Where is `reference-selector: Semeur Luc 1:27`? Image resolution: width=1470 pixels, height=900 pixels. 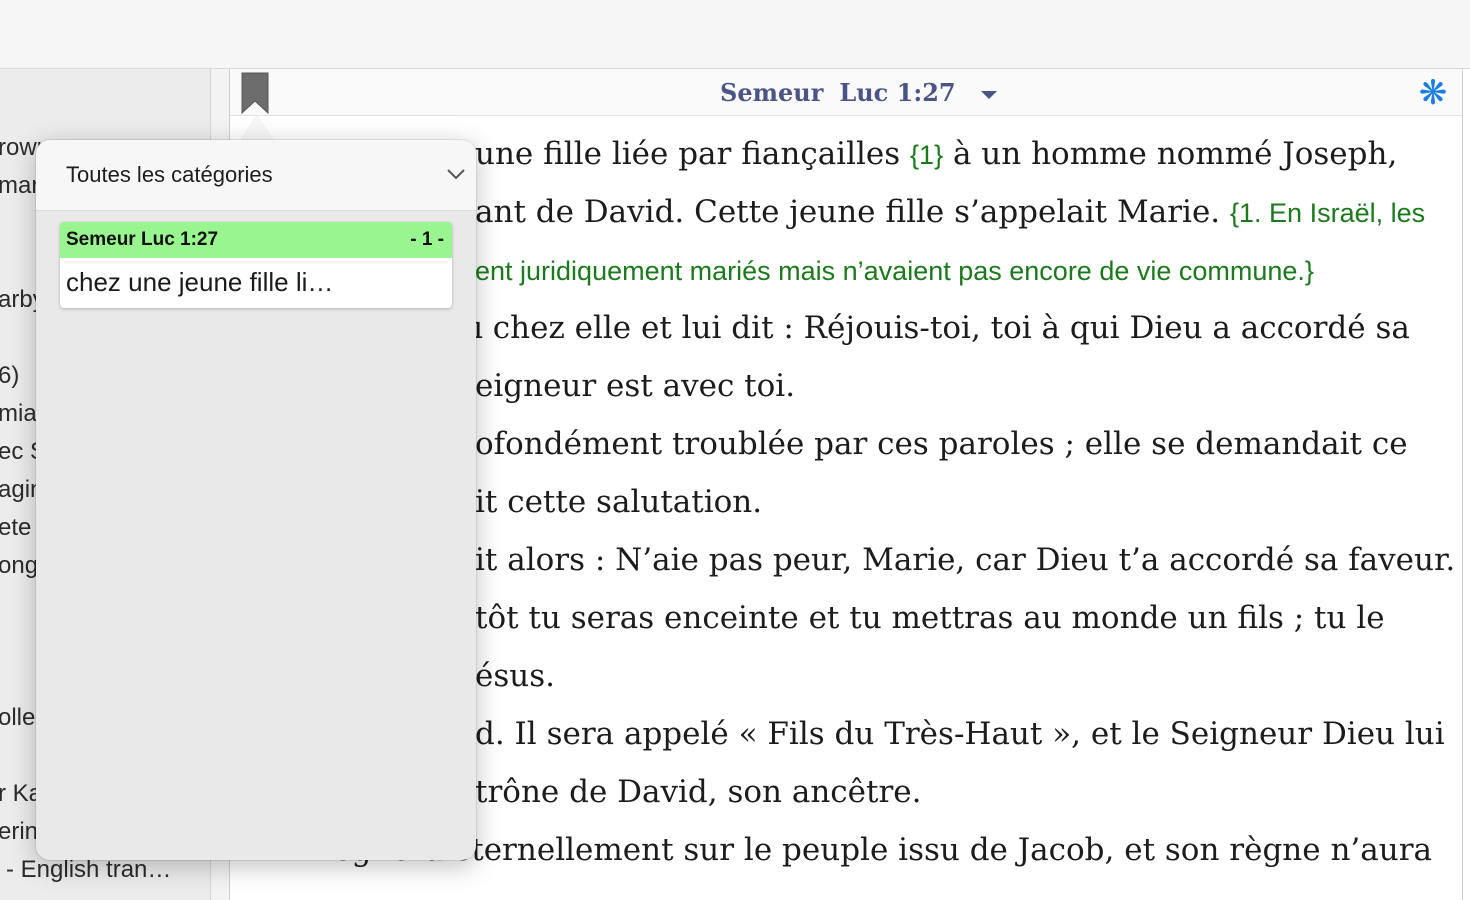 reference-selector: Semeur Luc 1:27 is located at coordinates (859, 93).